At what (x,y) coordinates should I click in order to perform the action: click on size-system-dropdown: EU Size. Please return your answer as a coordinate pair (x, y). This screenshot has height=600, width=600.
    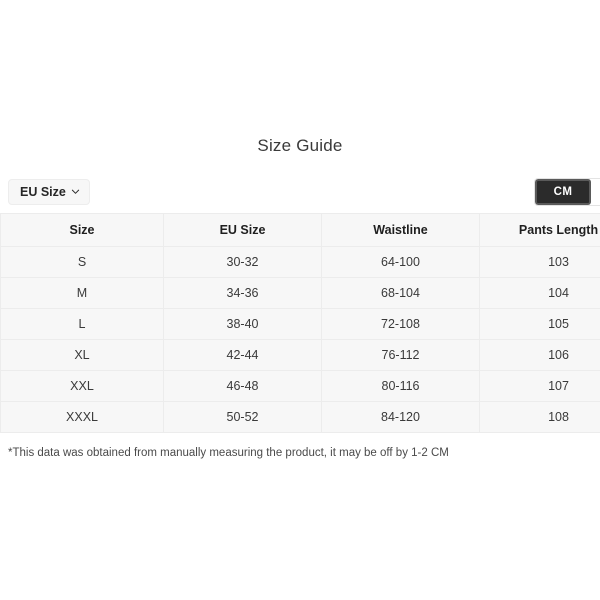
    Looking at the image, I should click on (49, 192).